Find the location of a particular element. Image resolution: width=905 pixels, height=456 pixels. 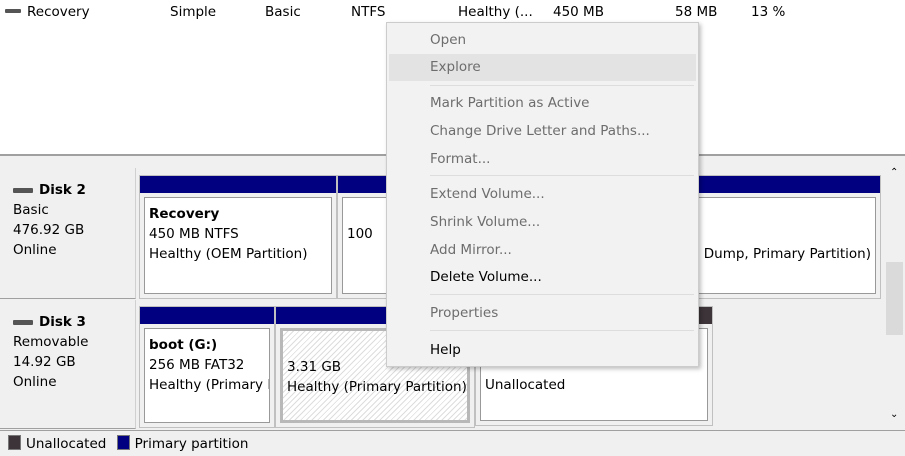

scrollbar: ⌃ ⌄ is located at coordinates (894, 298).